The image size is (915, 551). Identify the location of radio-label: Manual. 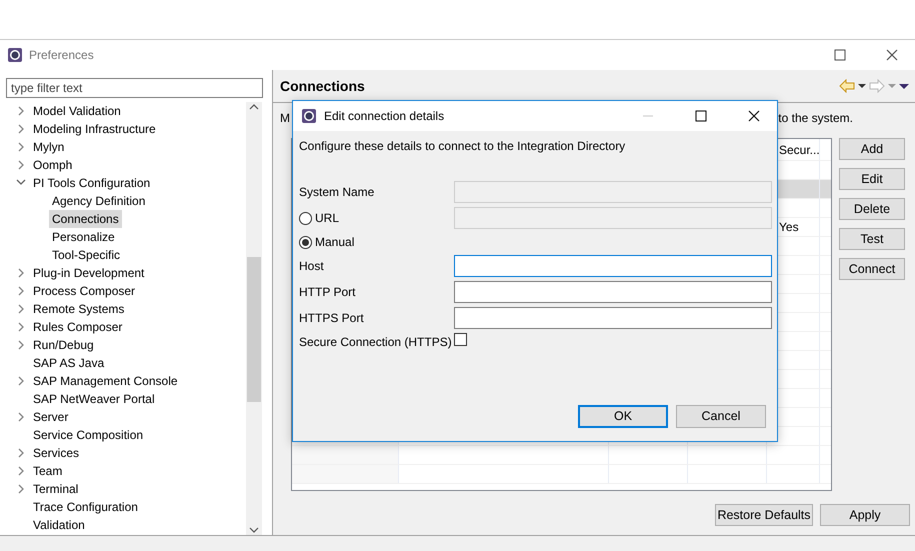
(334, 242).